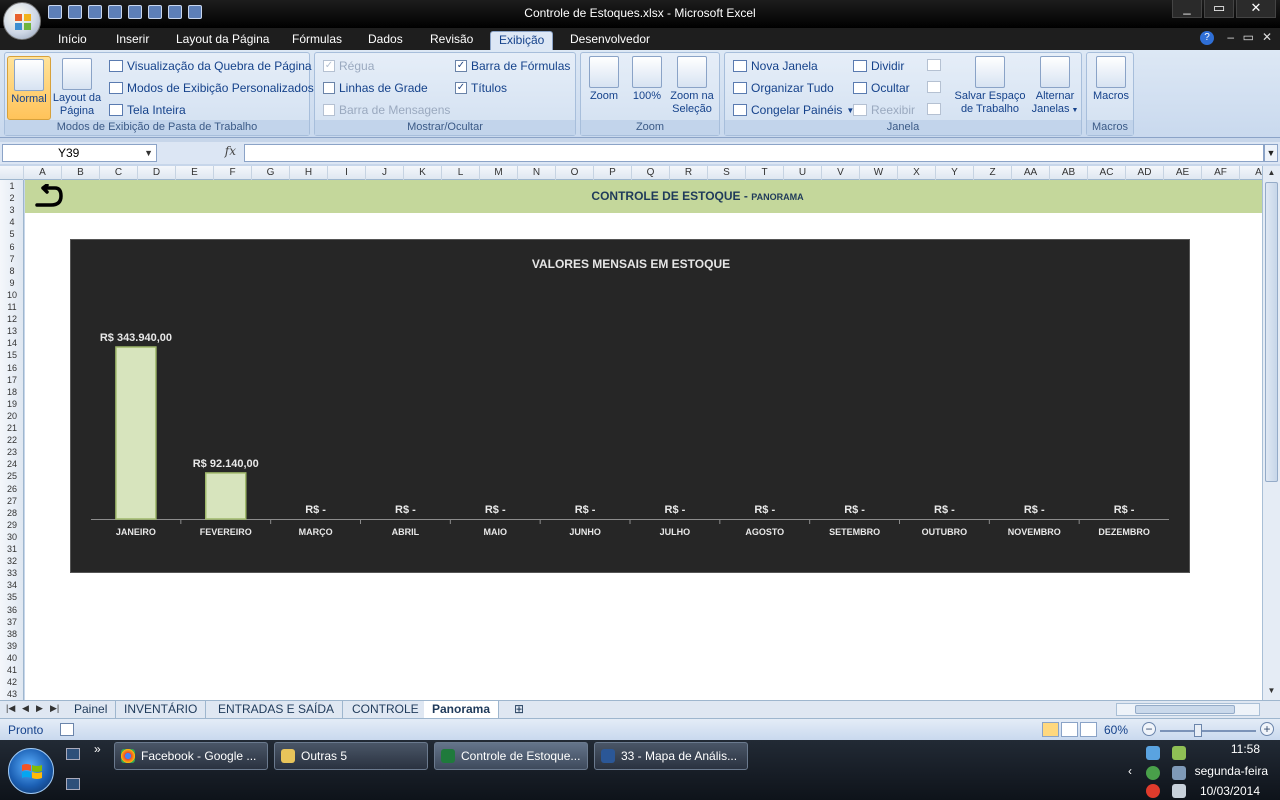 This screenshot has width=1280, height=800. I want to click on custom-views-button: Modos de Exibição Personalizados, so click(211, 88).